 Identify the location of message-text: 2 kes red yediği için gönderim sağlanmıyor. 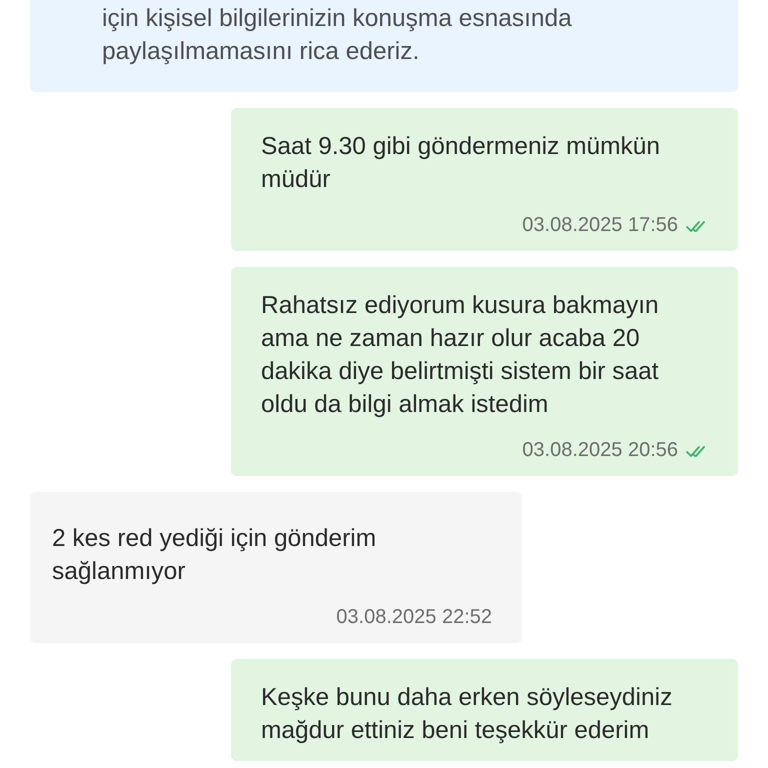
(215, 555).